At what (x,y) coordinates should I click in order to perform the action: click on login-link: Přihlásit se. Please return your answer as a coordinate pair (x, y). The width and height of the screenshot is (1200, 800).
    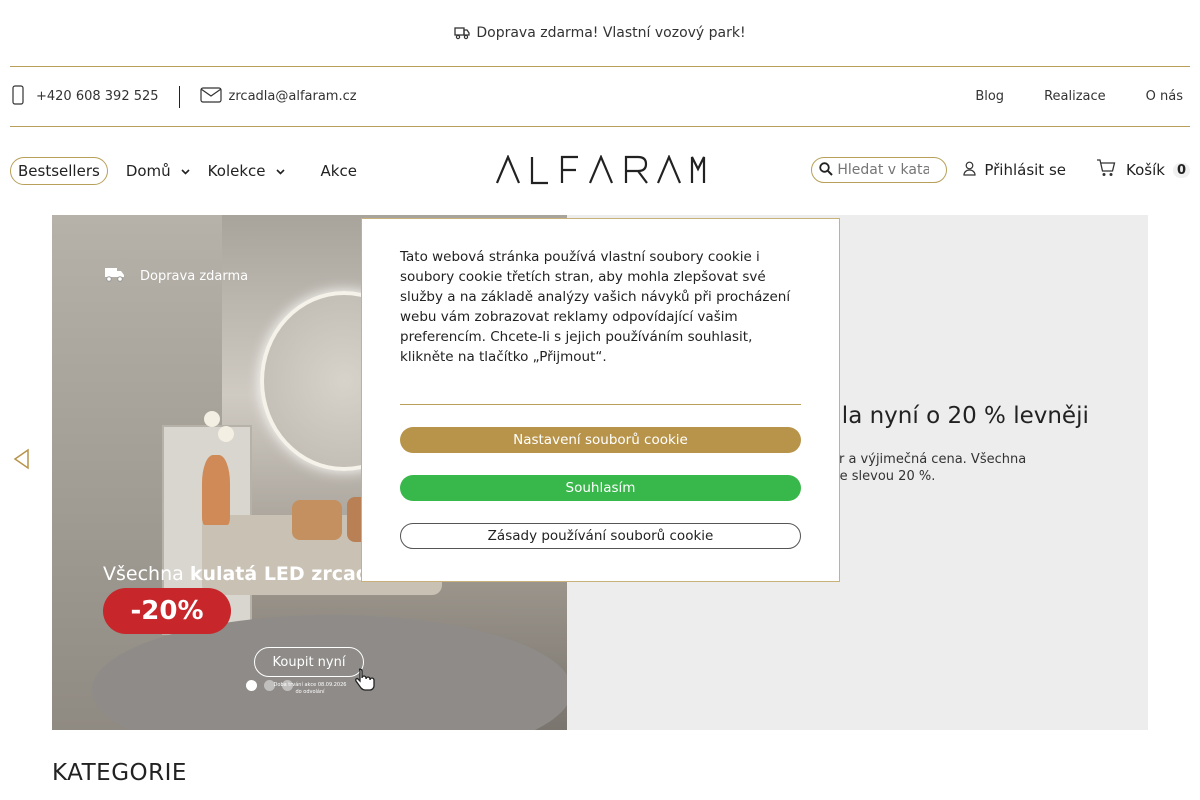
    Looking at the image, I should click on (1014, 170).